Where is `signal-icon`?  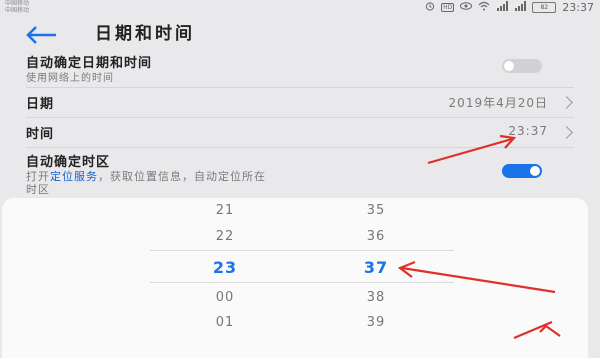
signal-icon is located at coordinates (502, 7).